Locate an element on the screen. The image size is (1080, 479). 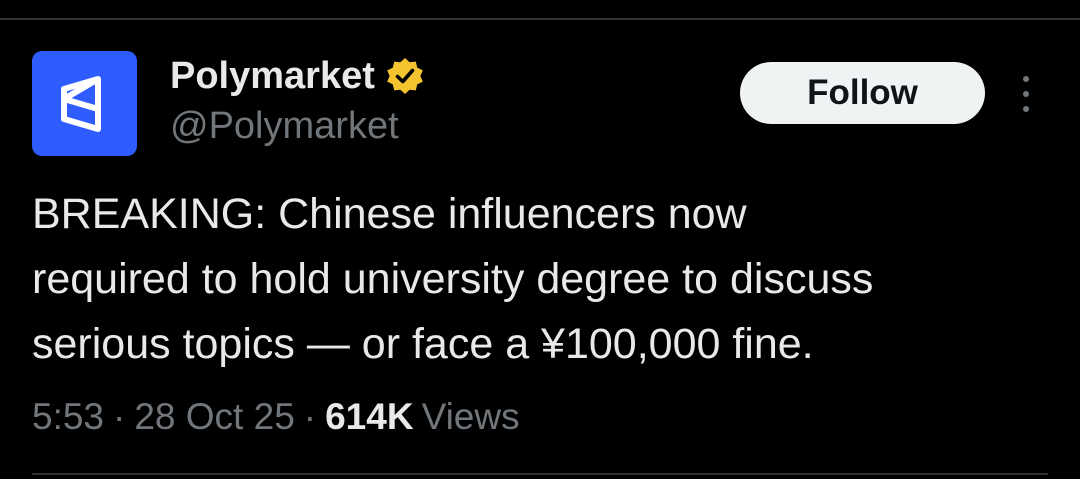
top-divider is located at coordinates (540, 19).